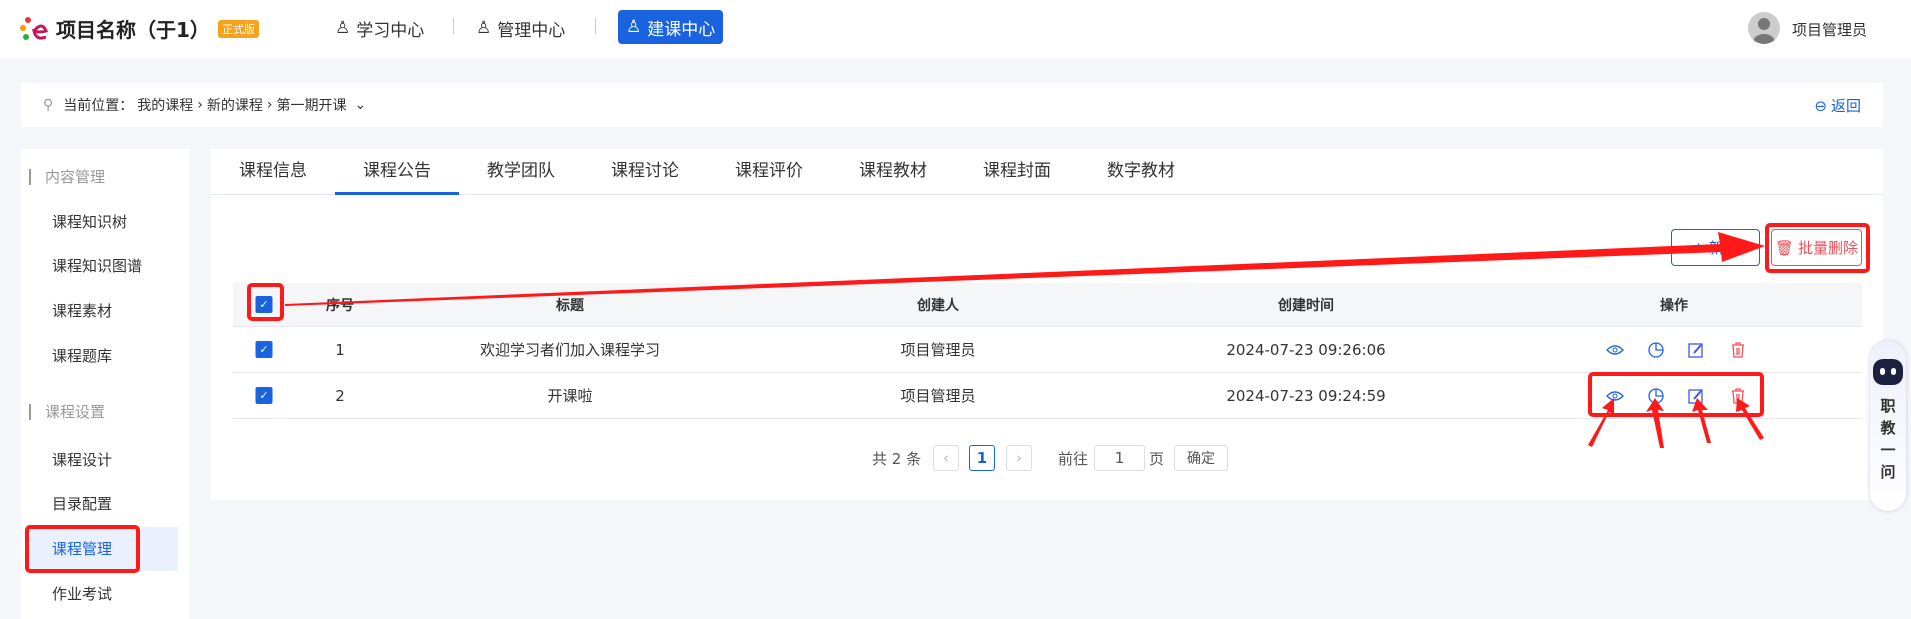 This screenshot has width=1911, height=619. I want to click on batch-delete-button: 🗑 批量删除, so click(1816, 247).